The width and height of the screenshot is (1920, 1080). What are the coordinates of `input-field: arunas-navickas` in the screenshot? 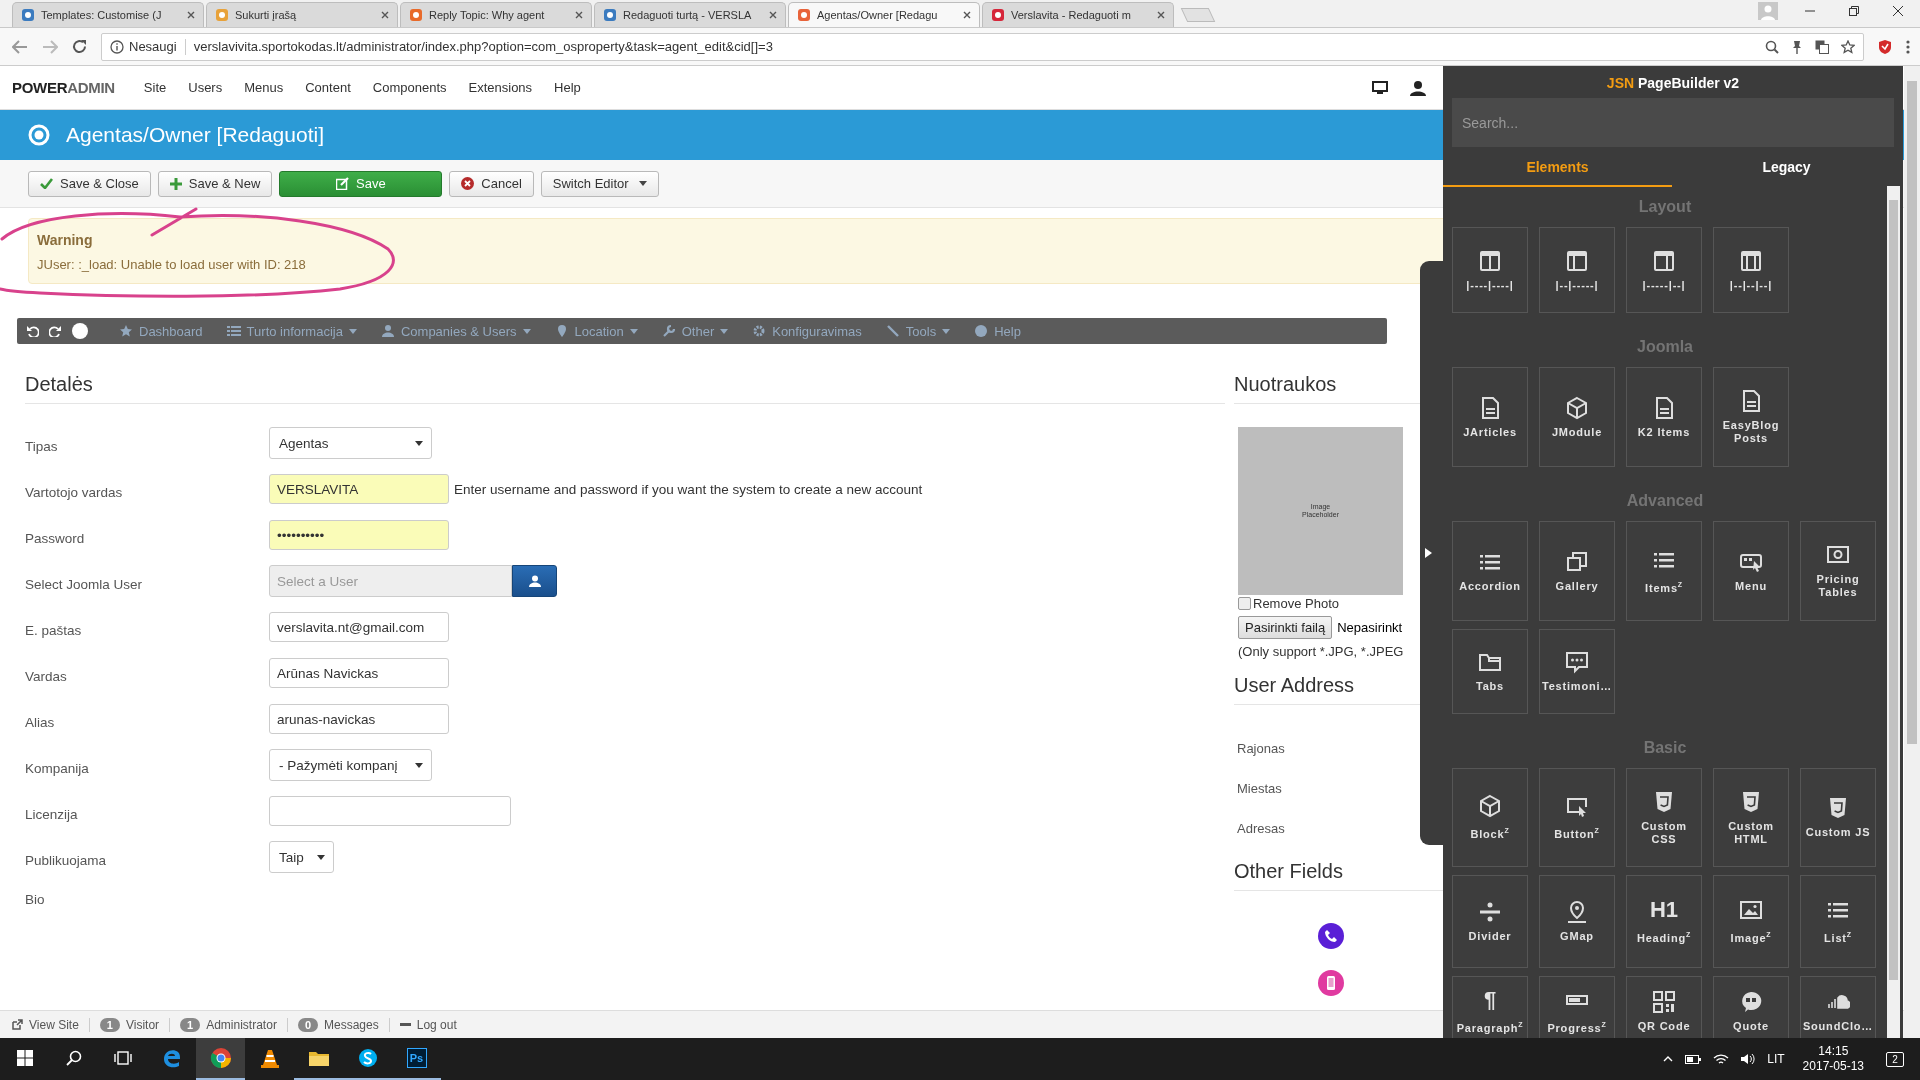 It's located at (359, 719).